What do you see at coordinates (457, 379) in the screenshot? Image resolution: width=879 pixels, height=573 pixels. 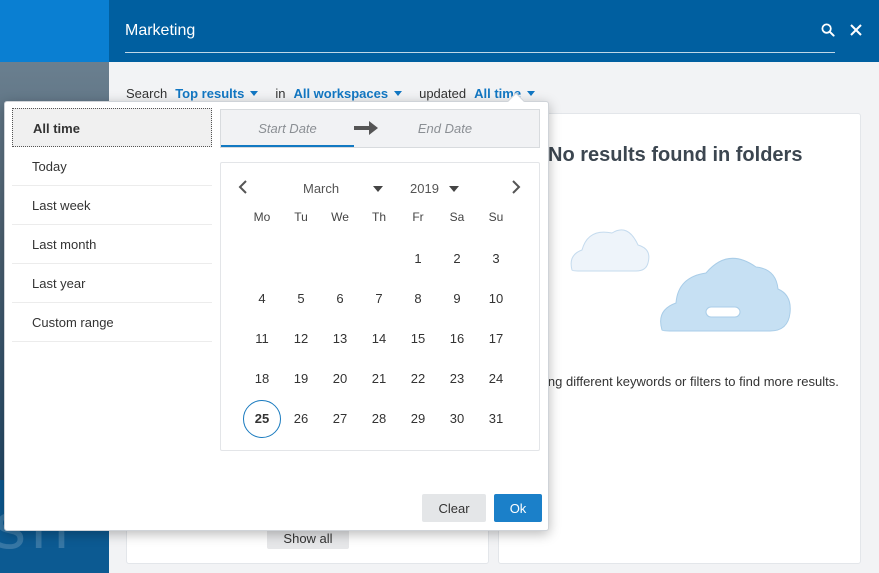 I see `calendar-day: 23` at bounding box center [457, 379].